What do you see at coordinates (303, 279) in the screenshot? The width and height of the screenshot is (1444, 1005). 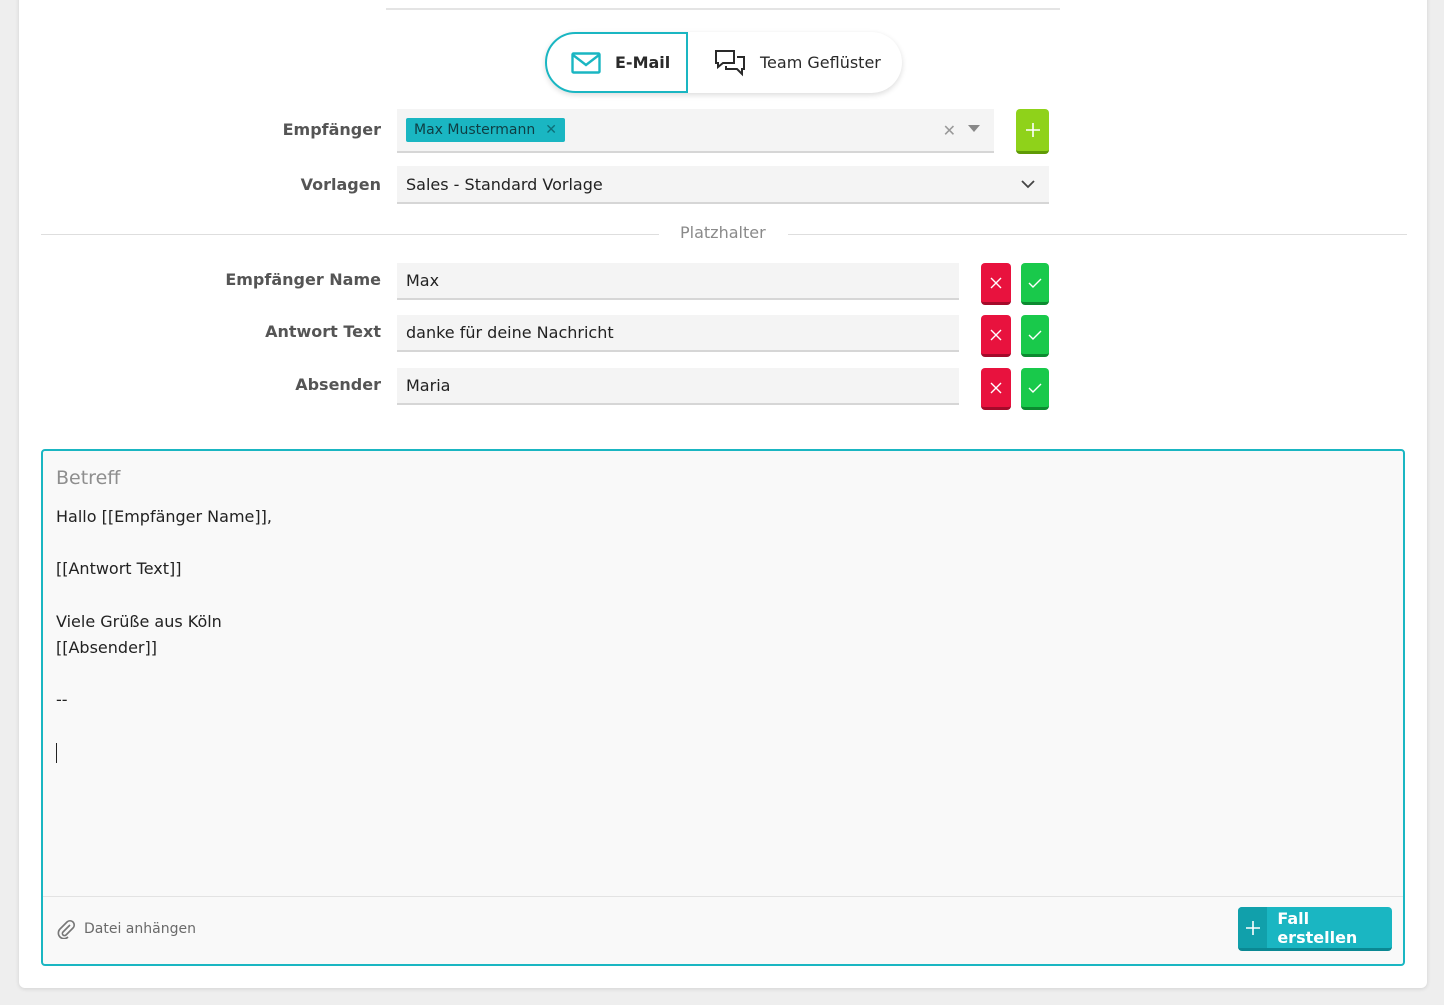 I see `placeholder-label: Empfänger Name` at bounding box center [303, 279].